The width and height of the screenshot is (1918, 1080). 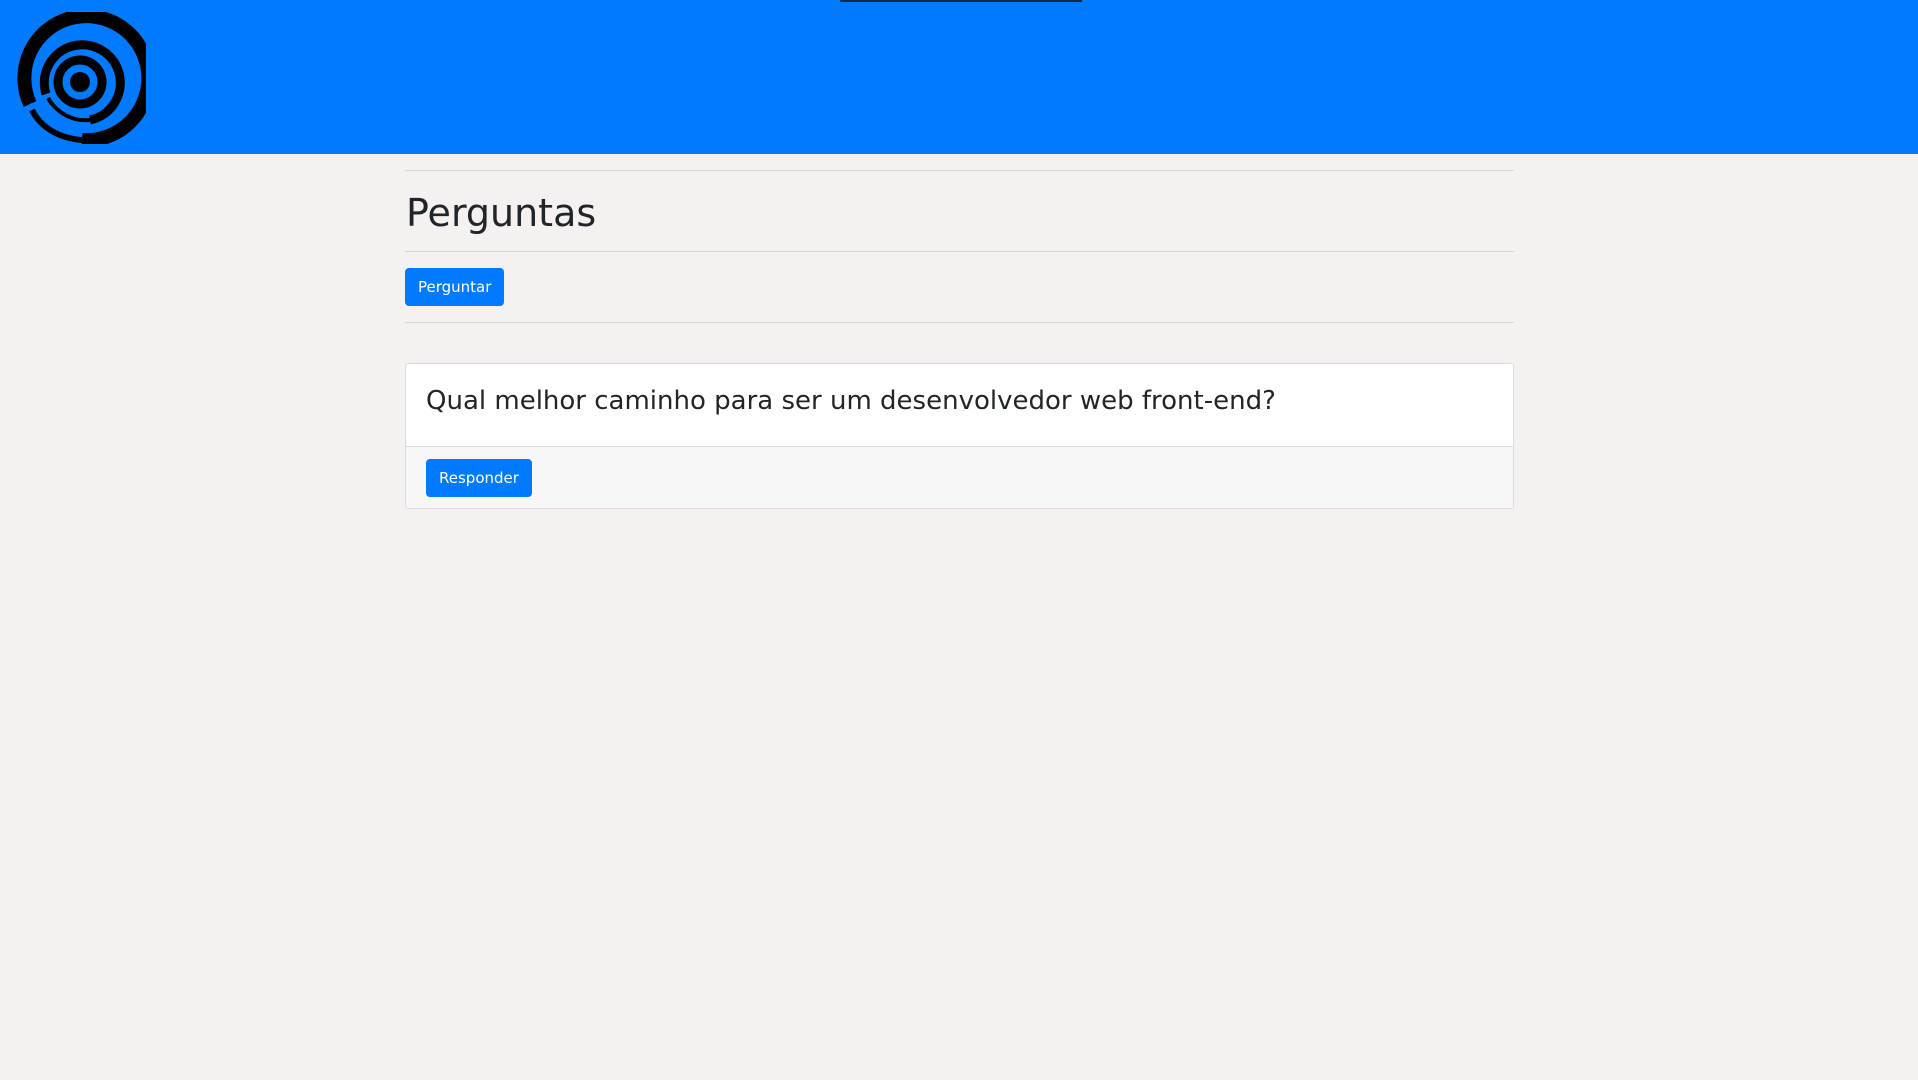 I want to click on ask-button-row: Perguntar, so click(x=959, y=287).